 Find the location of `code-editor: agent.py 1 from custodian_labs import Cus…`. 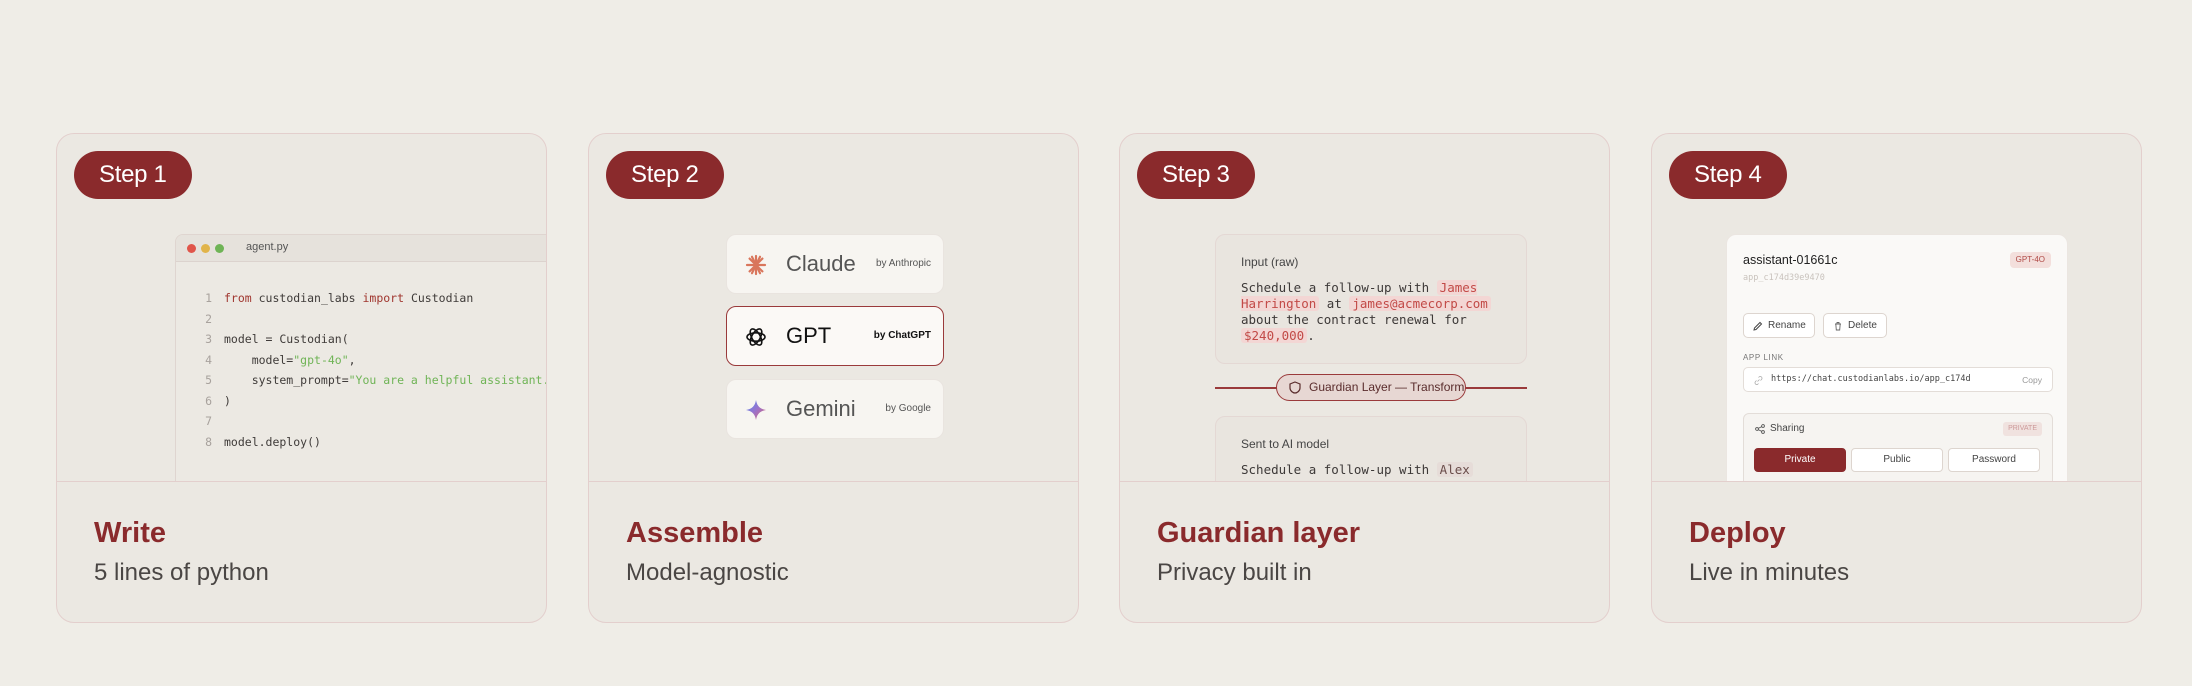

code-editor: agent.py 1 from custodian_labs import Cus… is located at coordinates (360, 357).